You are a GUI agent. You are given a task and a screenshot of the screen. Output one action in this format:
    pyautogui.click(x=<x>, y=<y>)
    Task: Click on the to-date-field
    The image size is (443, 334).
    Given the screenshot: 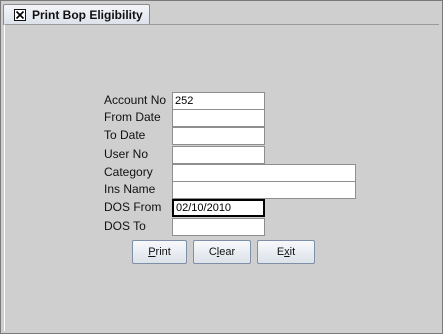 What is the action you would take?
    pyautogui.click(x=218, y=136)
    